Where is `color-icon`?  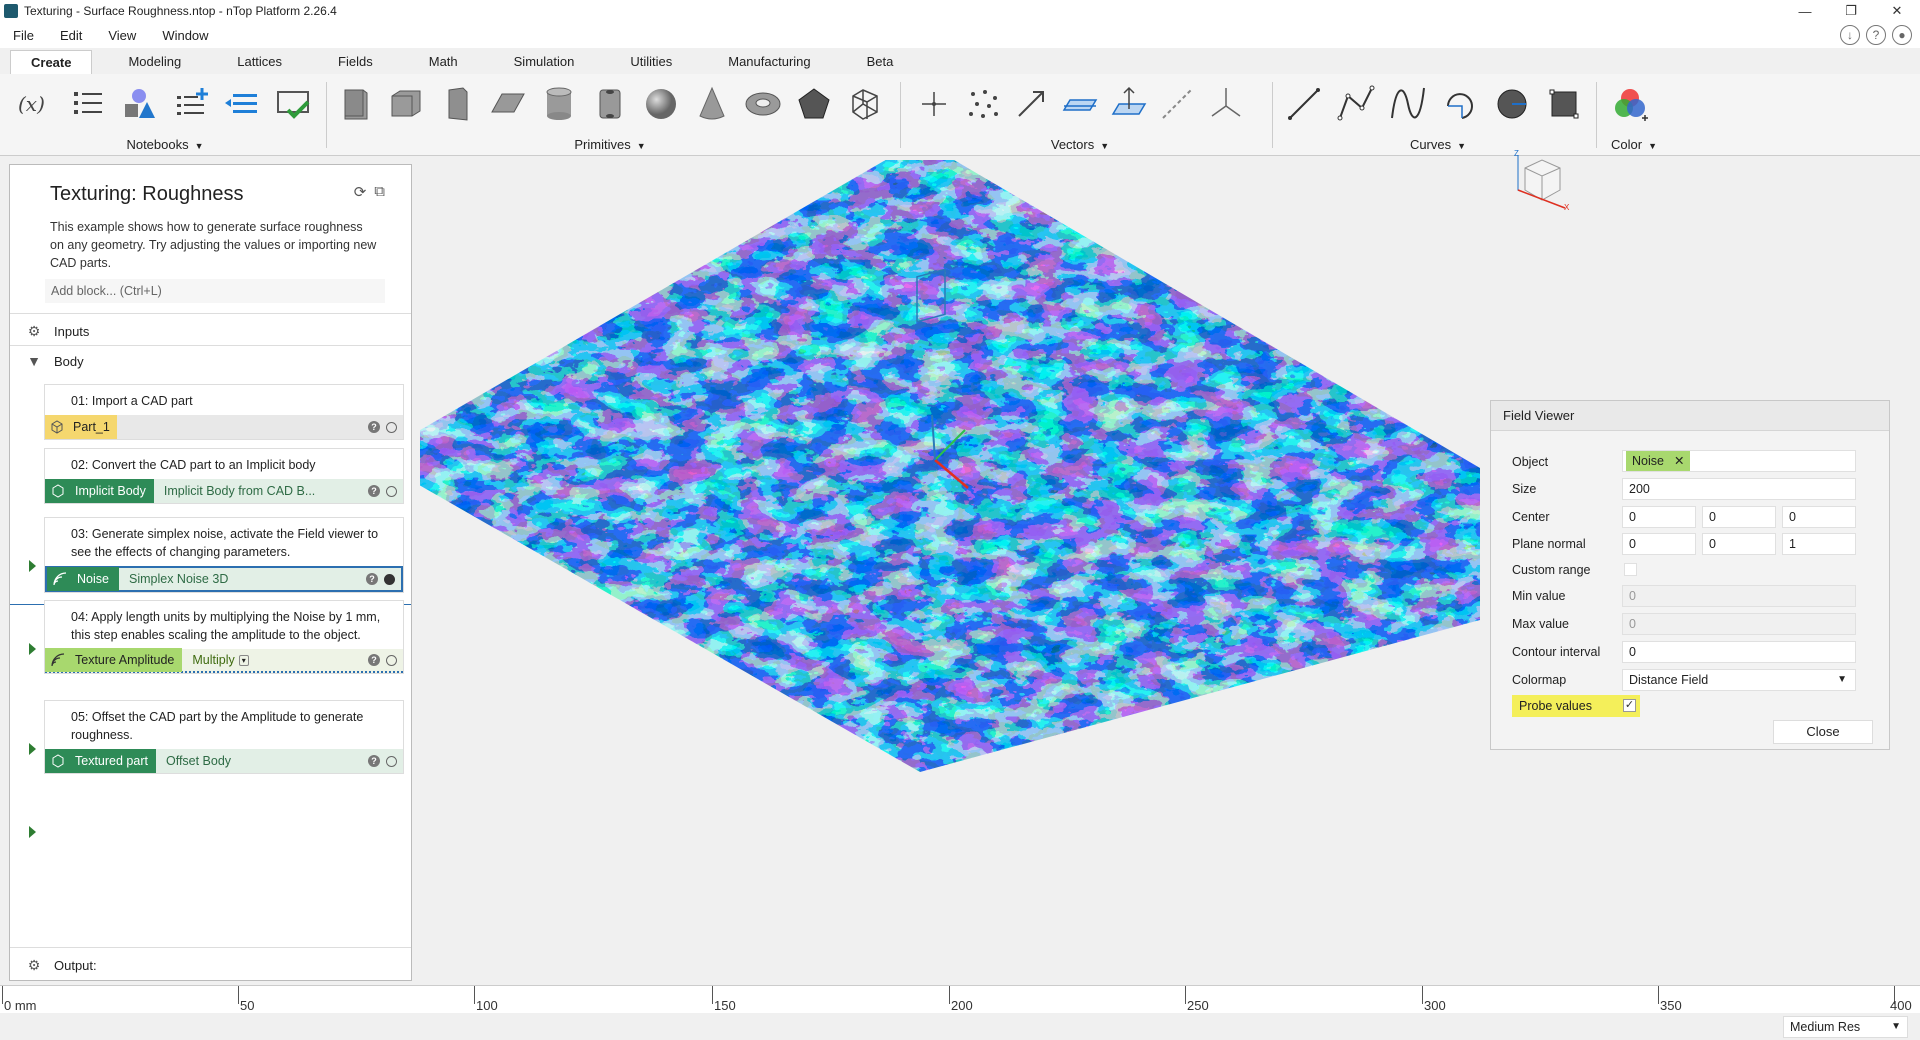
color-icon is located at coordinates (1630, 104).